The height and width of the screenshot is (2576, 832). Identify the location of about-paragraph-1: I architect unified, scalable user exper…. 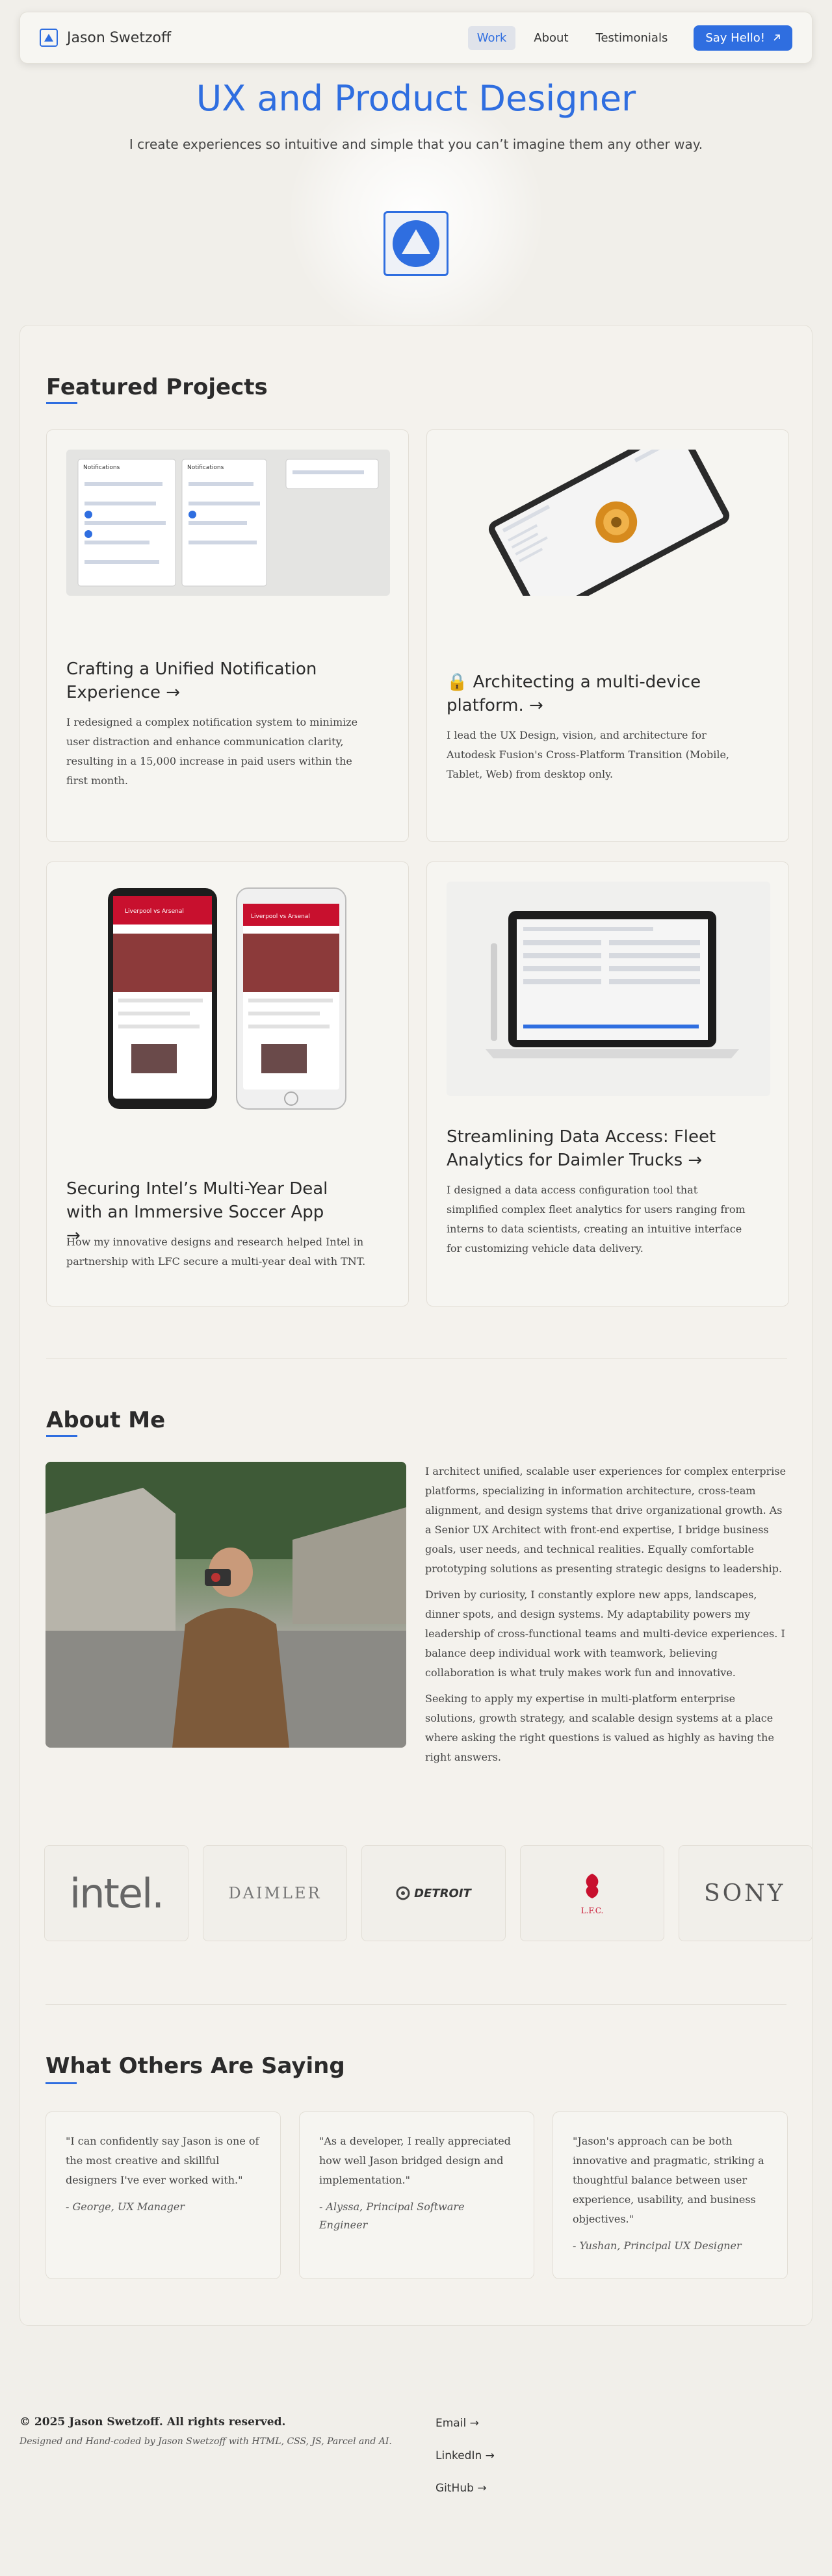
(605, 1520).